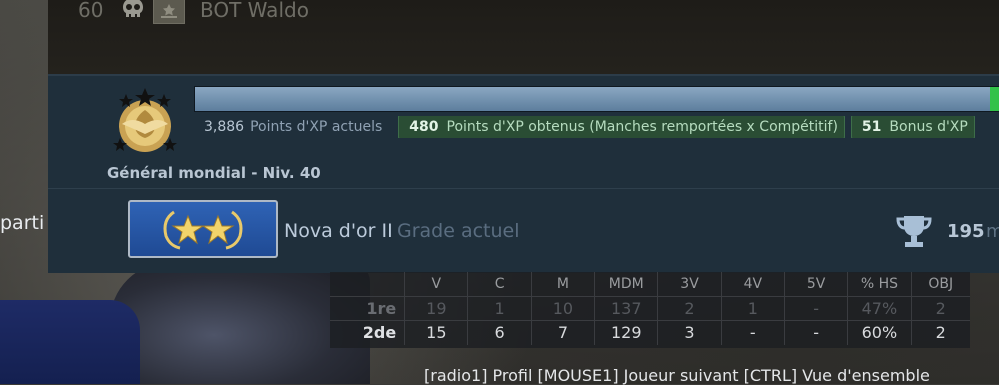 The image size is (999, 385). Describe the element at coordinates (145, 124) in the screenshot. I see `global-general-medal-icon` at that location.